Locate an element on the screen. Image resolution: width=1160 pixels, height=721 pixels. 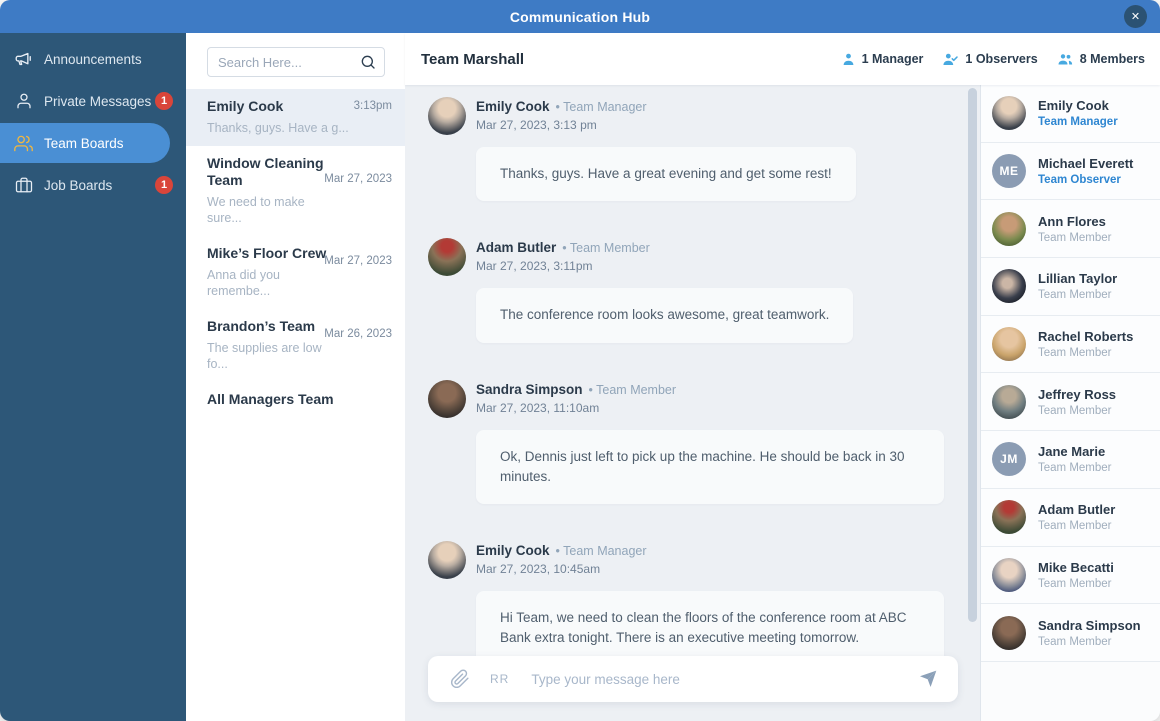
team-boards-icon is located at coordinates (23, 143).